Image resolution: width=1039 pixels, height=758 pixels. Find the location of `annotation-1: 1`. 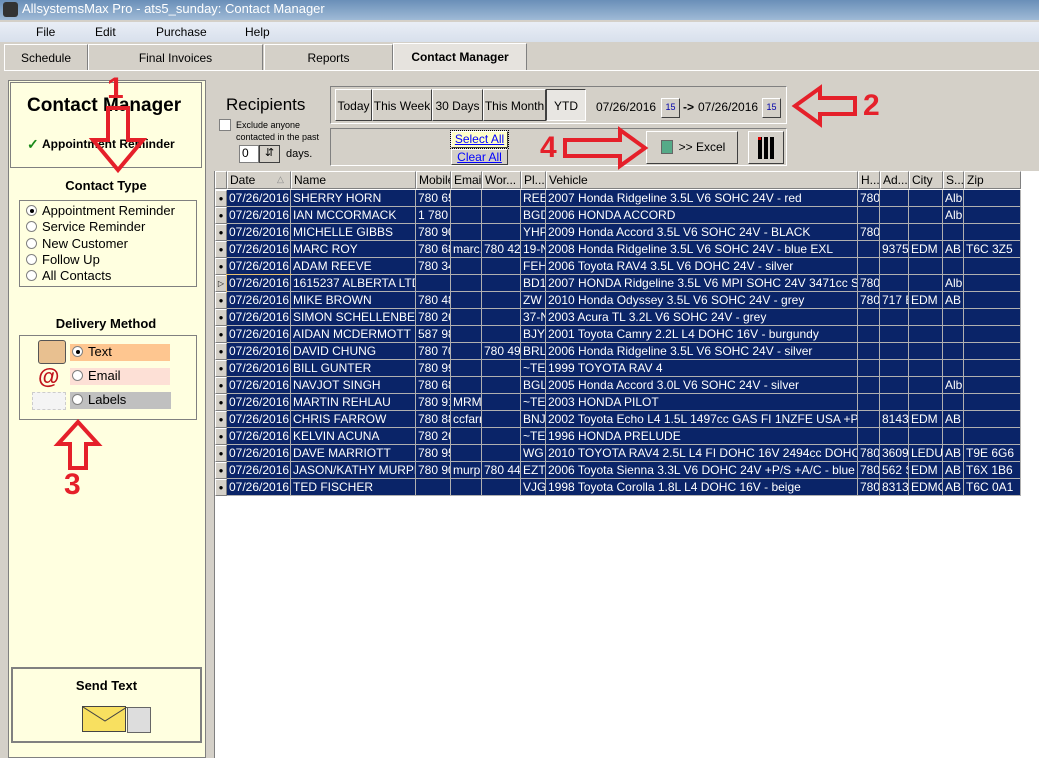

annotation-1: 1 is located at coordinates (115, 88).